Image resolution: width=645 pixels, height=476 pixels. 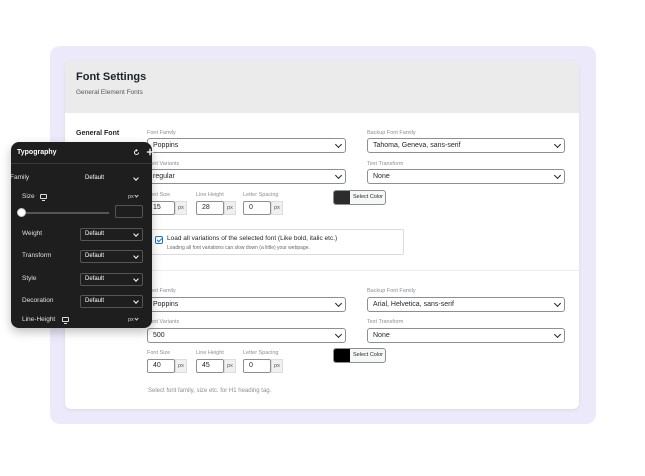 What do you see at coordinates (385, 164) in the screenshot?
I see `text-transform-label: Text Transform` at bounding box center [385, 164].